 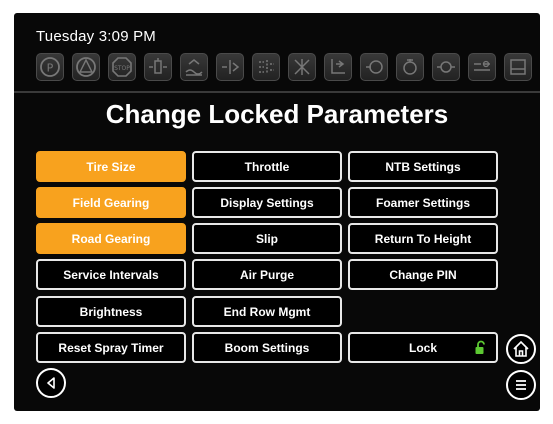 I want to click on unlock-icon, so click(x=481, y=349).